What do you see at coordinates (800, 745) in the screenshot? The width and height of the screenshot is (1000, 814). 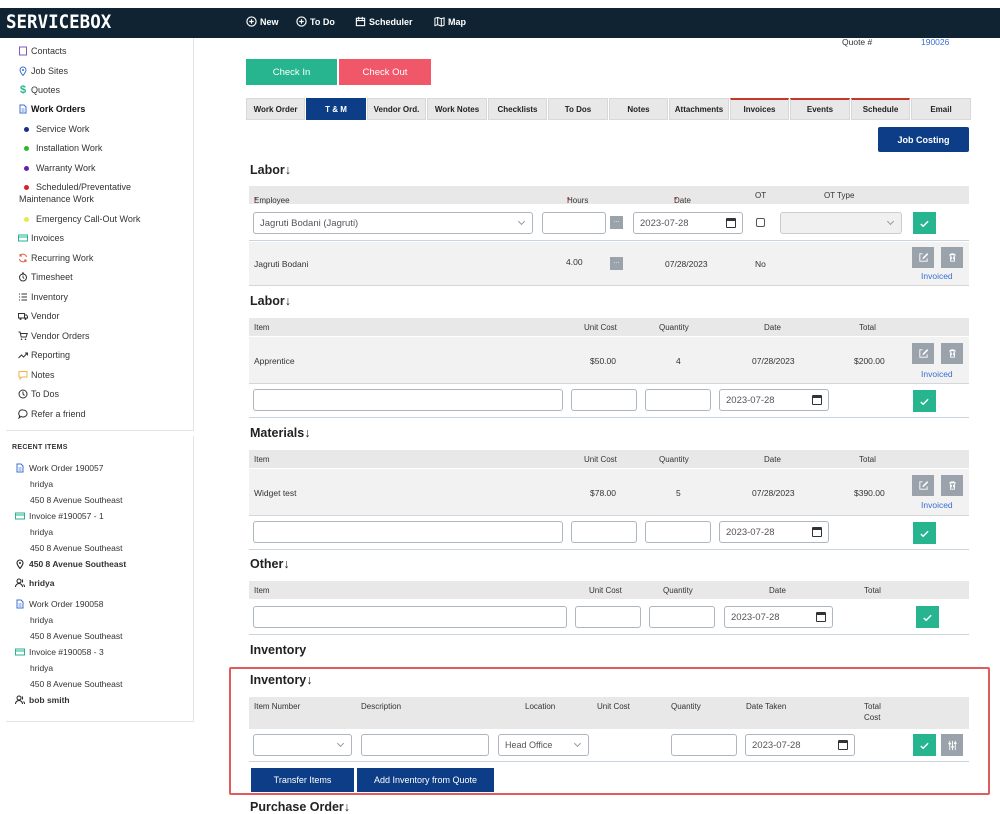 I see `date-taken-input: 2023-07-28` at bounding box center [800, 745].